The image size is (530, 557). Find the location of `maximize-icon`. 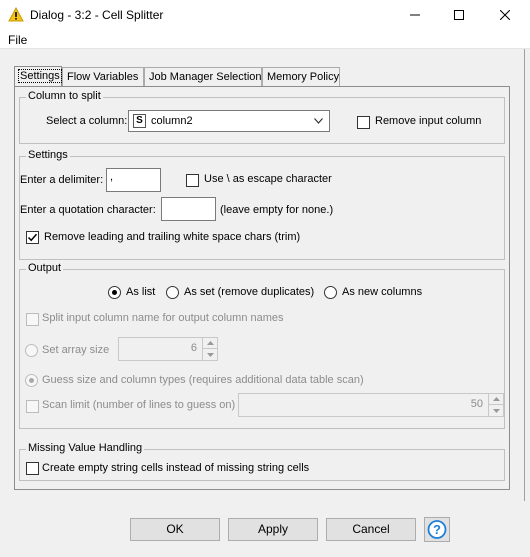

maximize-icon is located at coordinates (459, 15).